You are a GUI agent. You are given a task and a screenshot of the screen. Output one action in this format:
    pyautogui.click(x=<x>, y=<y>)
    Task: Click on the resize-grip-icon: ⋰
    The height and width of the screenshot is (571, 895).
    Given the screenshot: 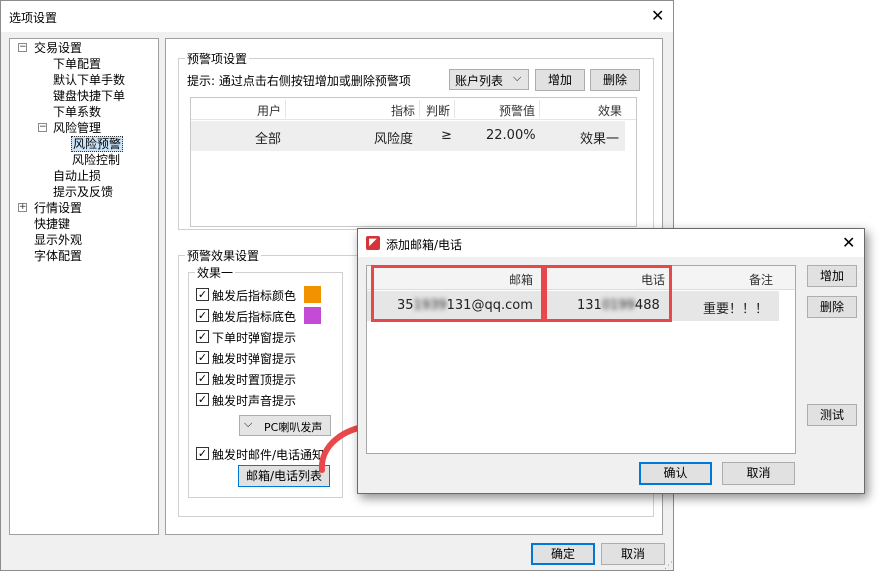 What is the action you would take?
    pyautogui.click(x=668, y=566)
    